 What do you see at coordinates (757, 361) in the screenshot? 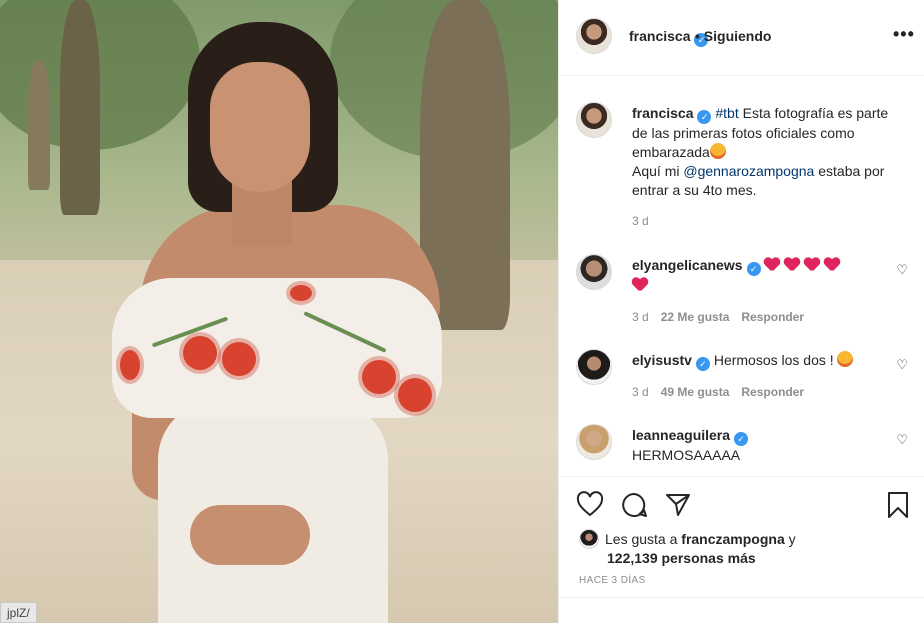
I see `comment-text: elyisustv ✓ Hermosos los dos !` at bounding box center [757, 361].